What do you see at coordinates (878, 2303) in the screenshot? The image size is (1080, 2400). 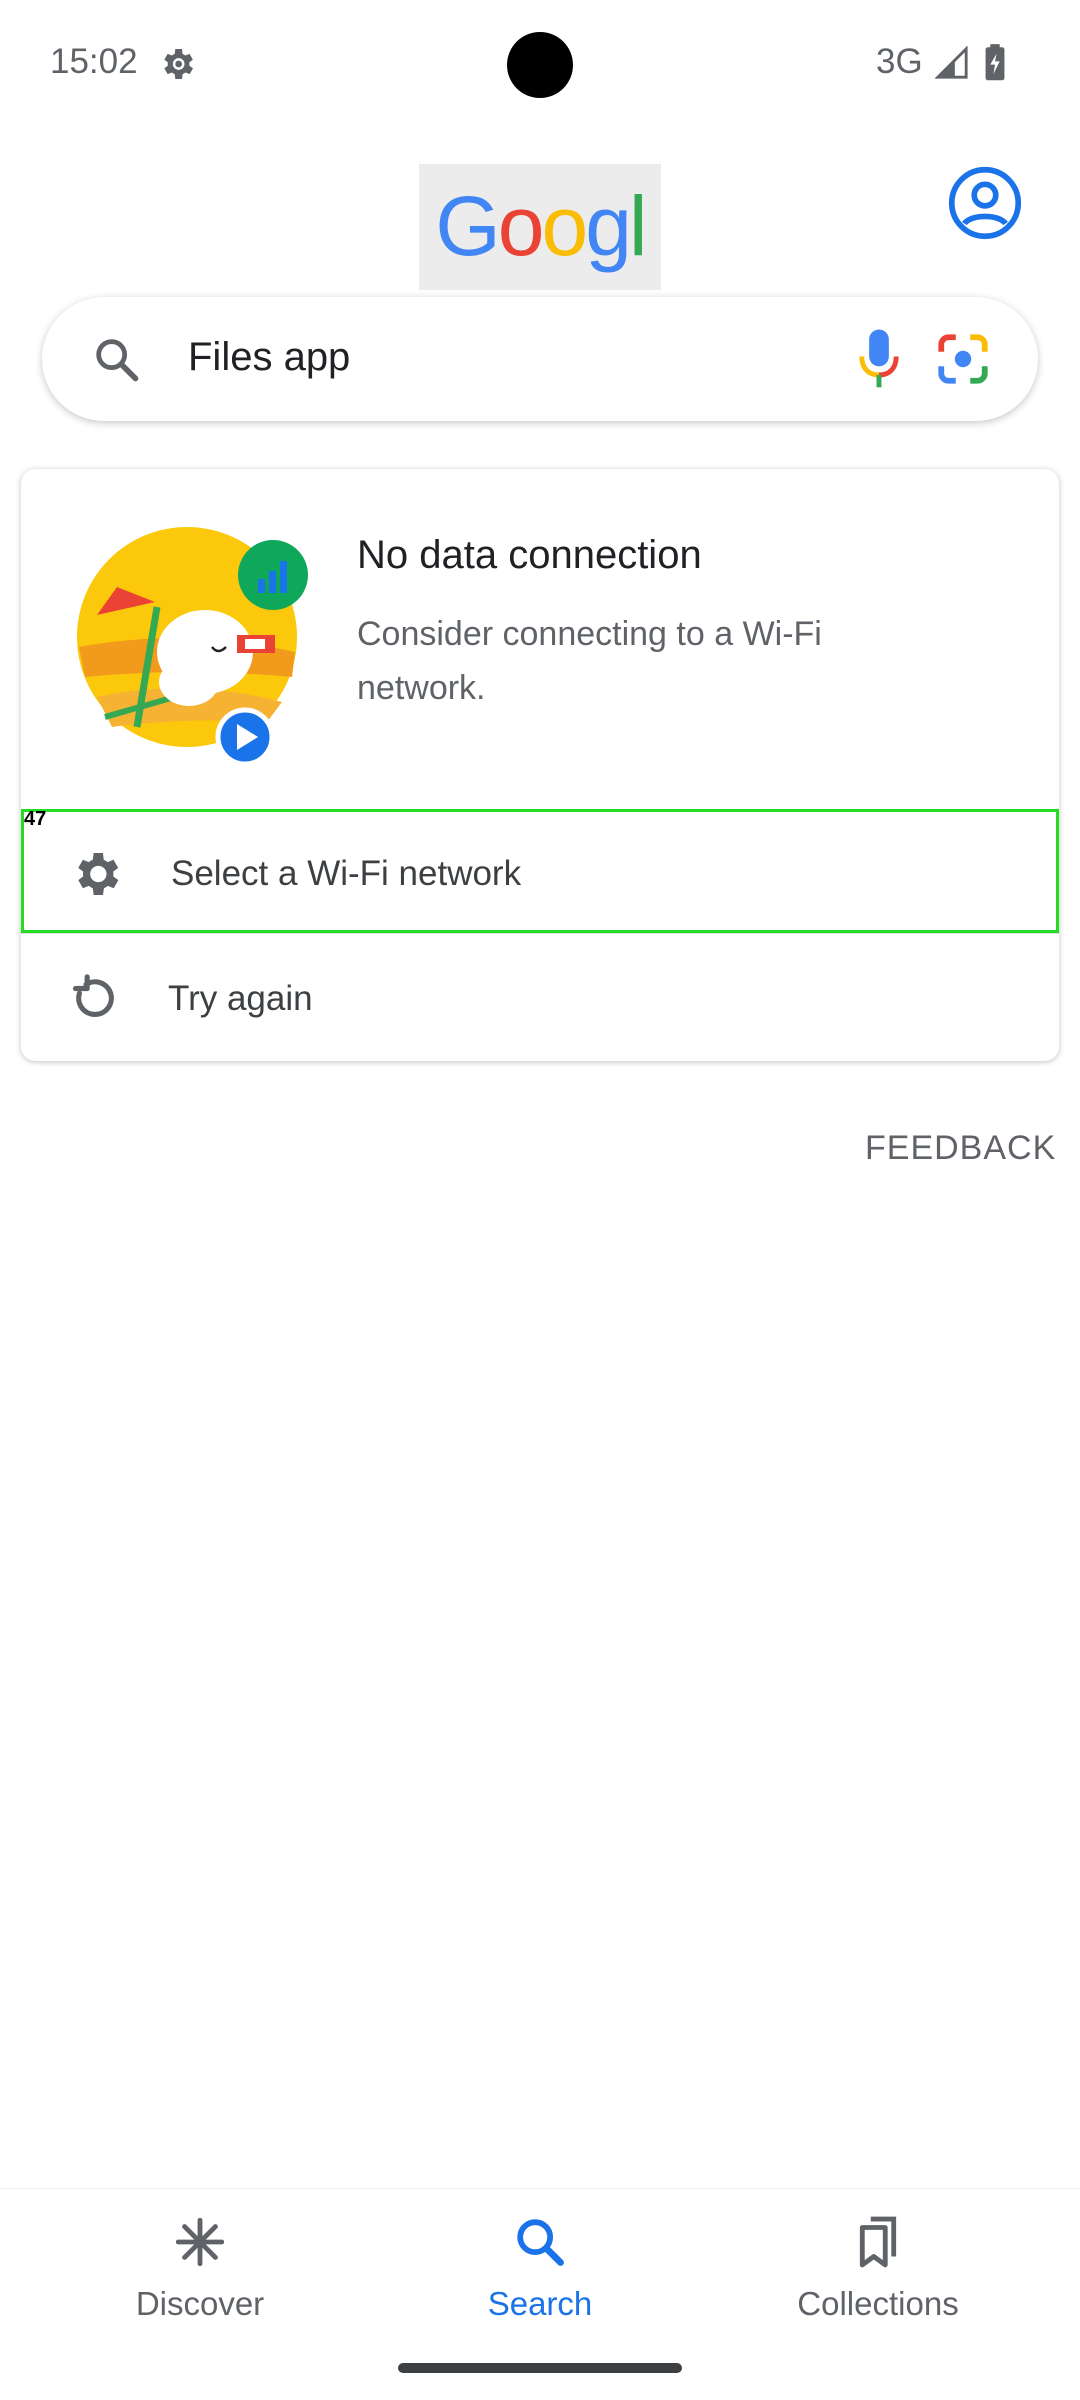 I see `nav-collections-label: Collections` at bounding box center [878, 2303].